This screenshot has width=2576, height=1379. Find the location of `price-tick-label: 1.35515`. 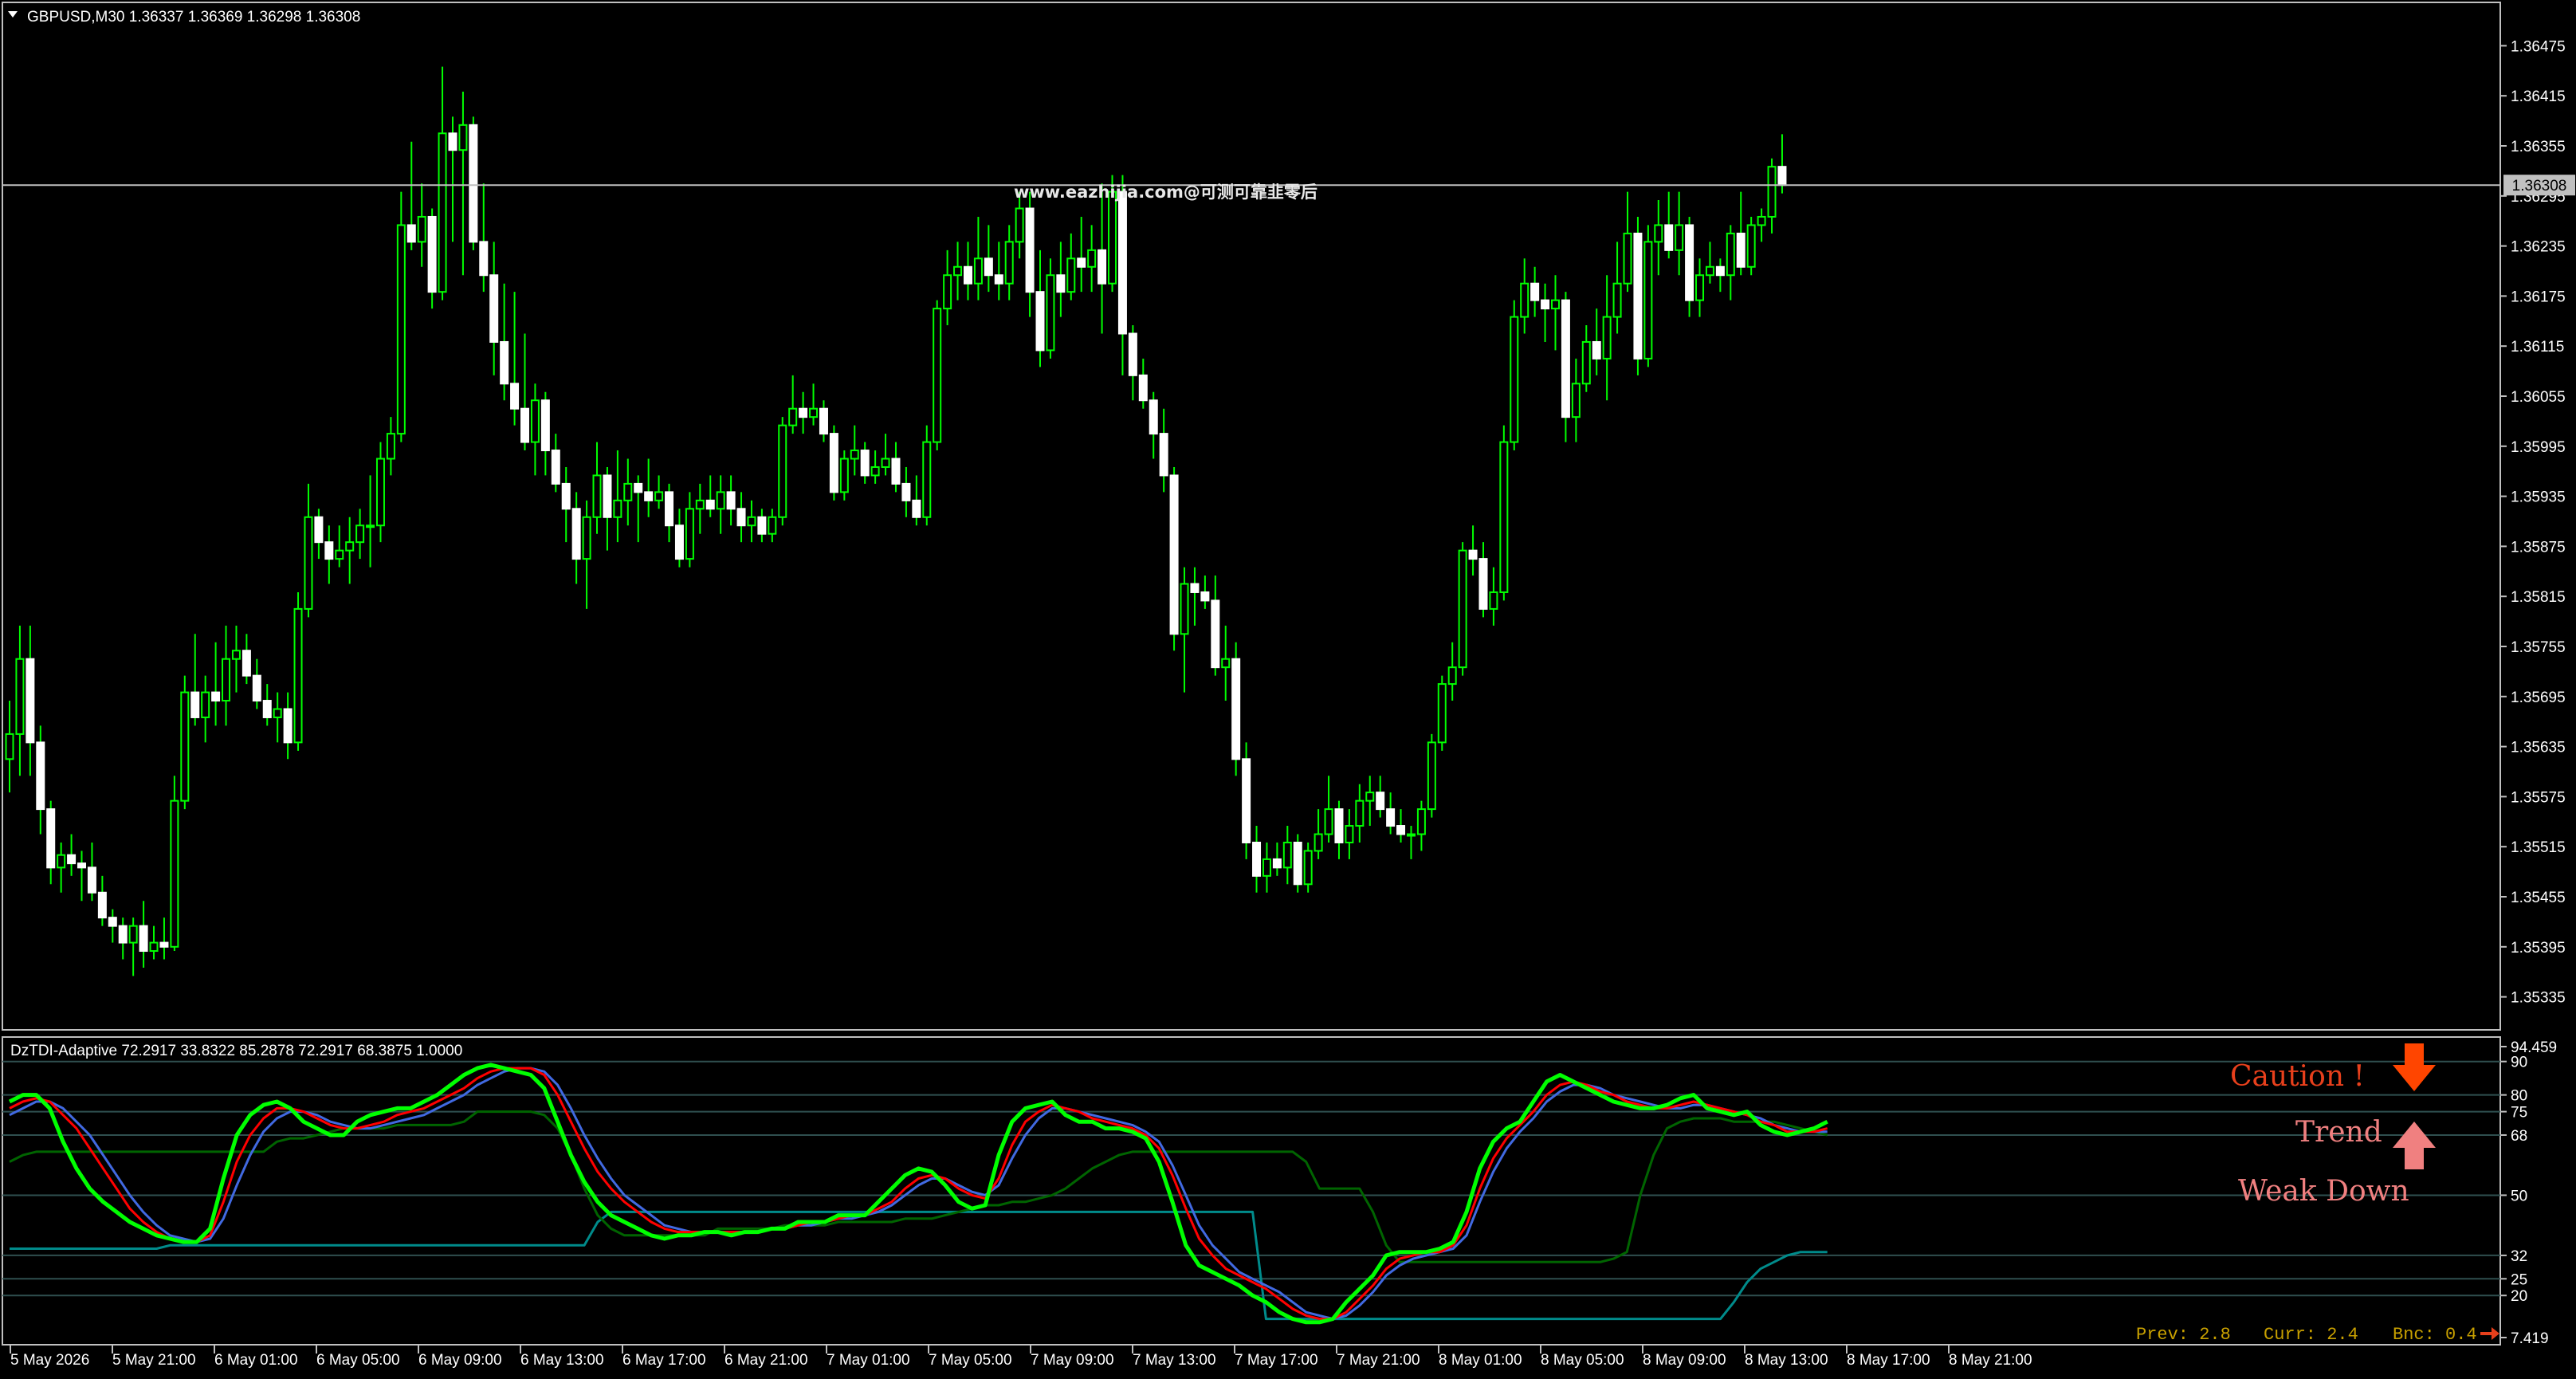

price-tick-label: 1.35515 is located at coordinates (2538, 847).